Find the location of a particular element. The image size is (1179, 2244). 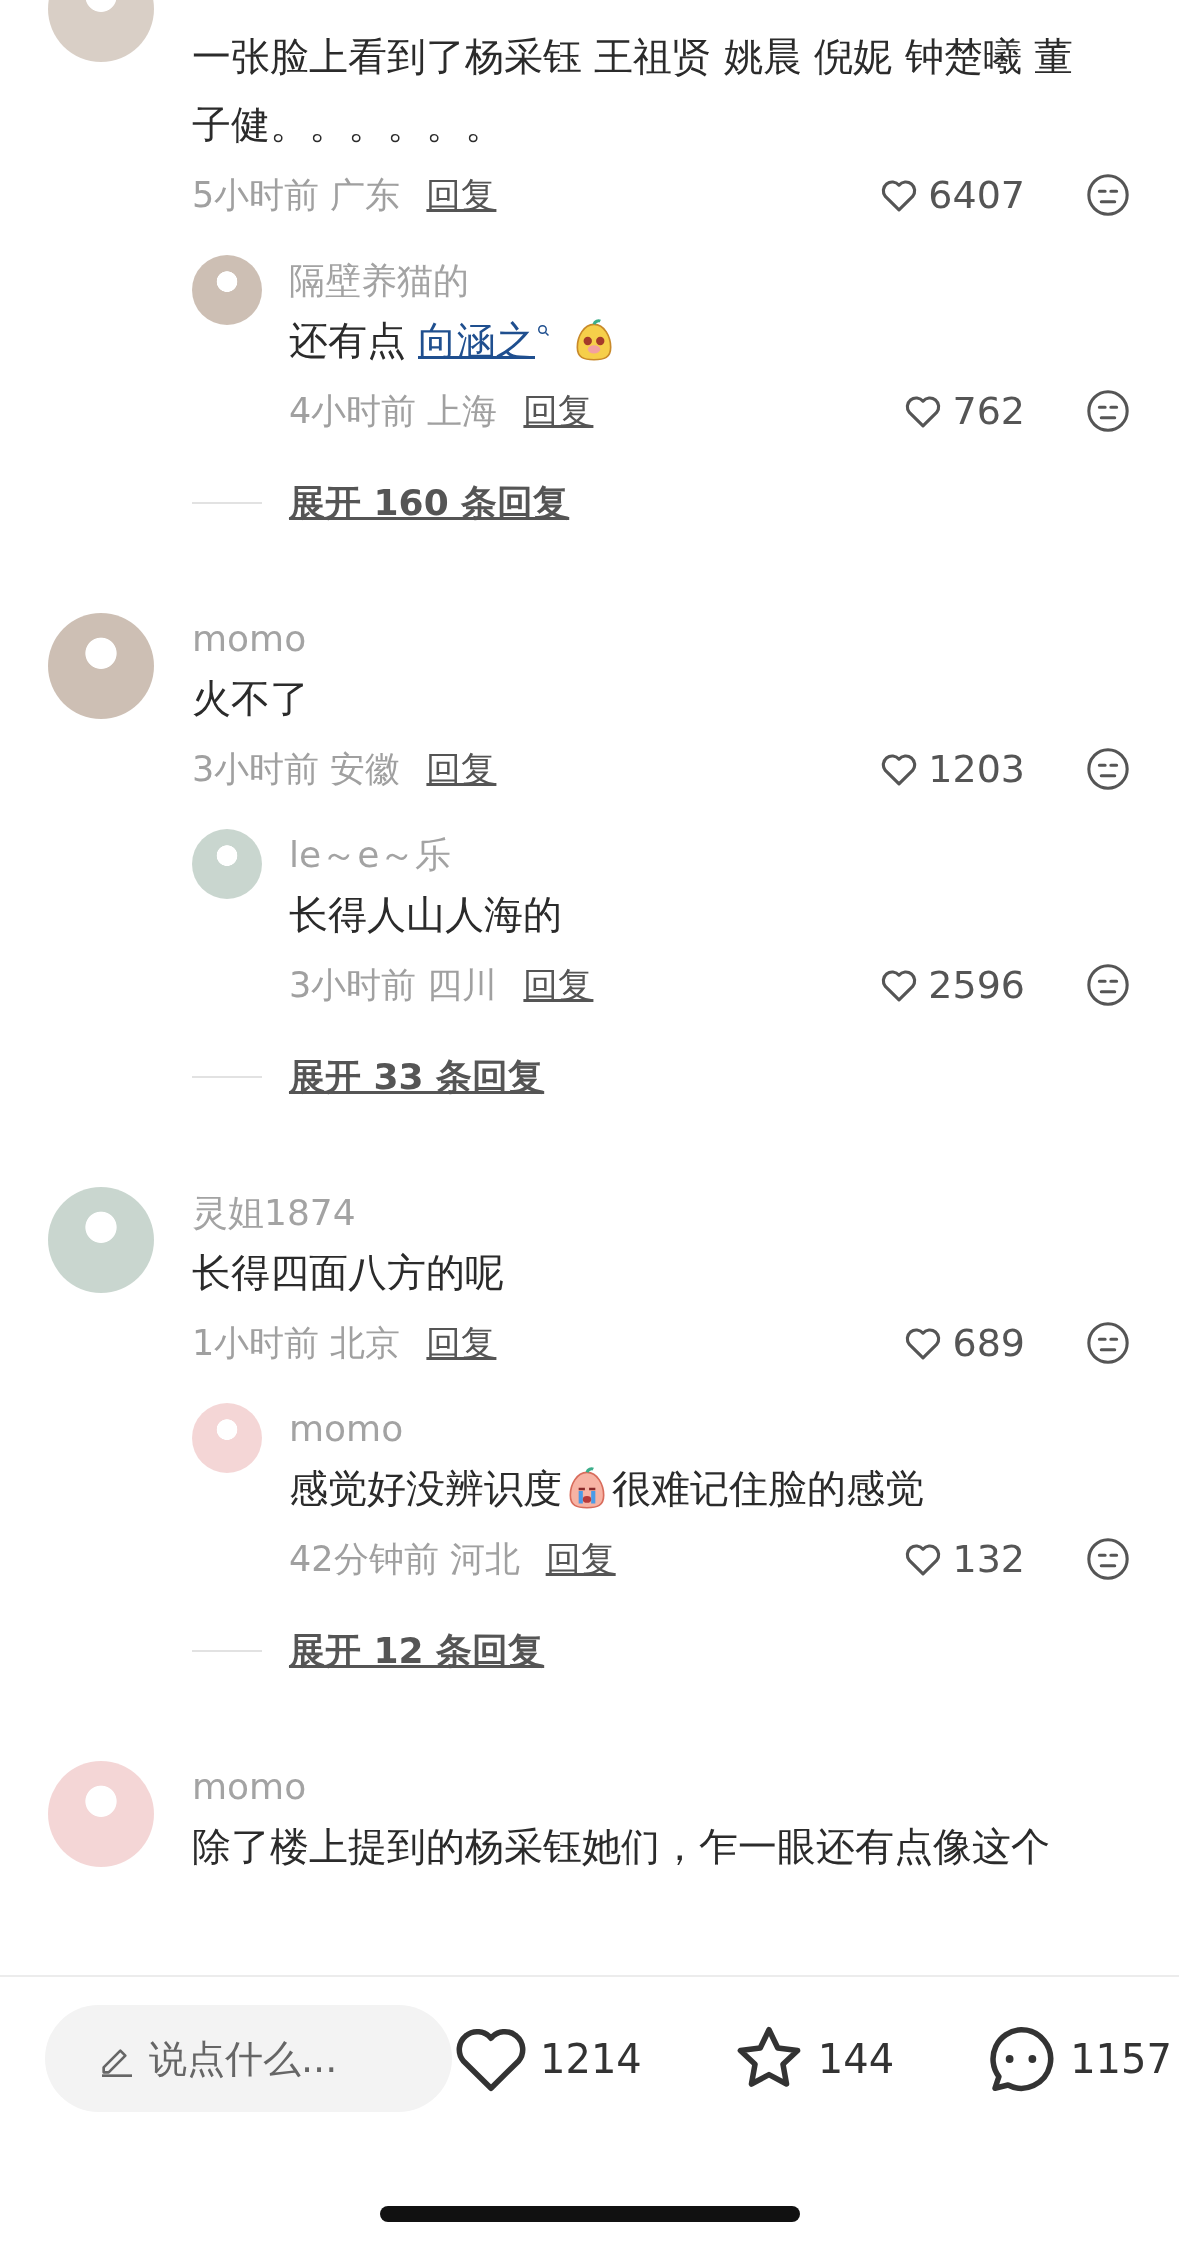

expand-replies-link: 展开 160 条回复 is located at coordinates (429, 503).